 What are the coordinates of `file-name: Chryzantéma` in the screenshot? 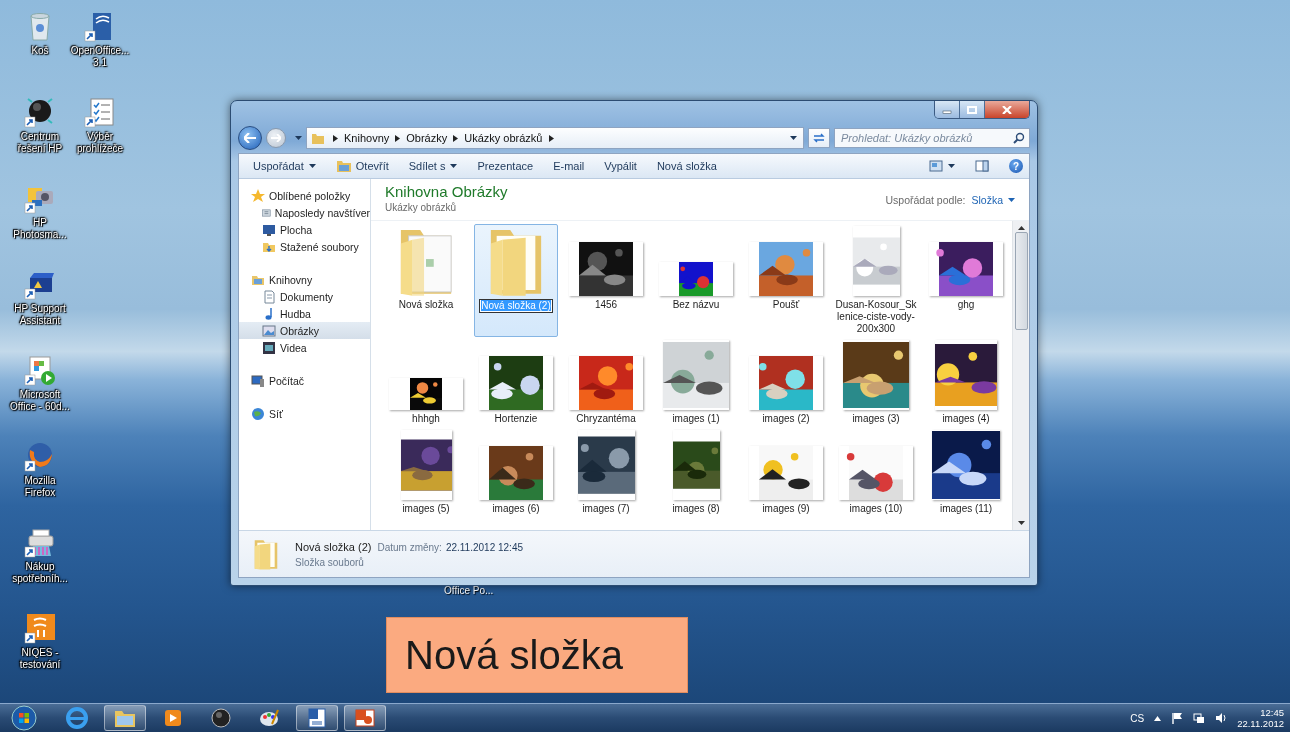 It's located at (606, 419).